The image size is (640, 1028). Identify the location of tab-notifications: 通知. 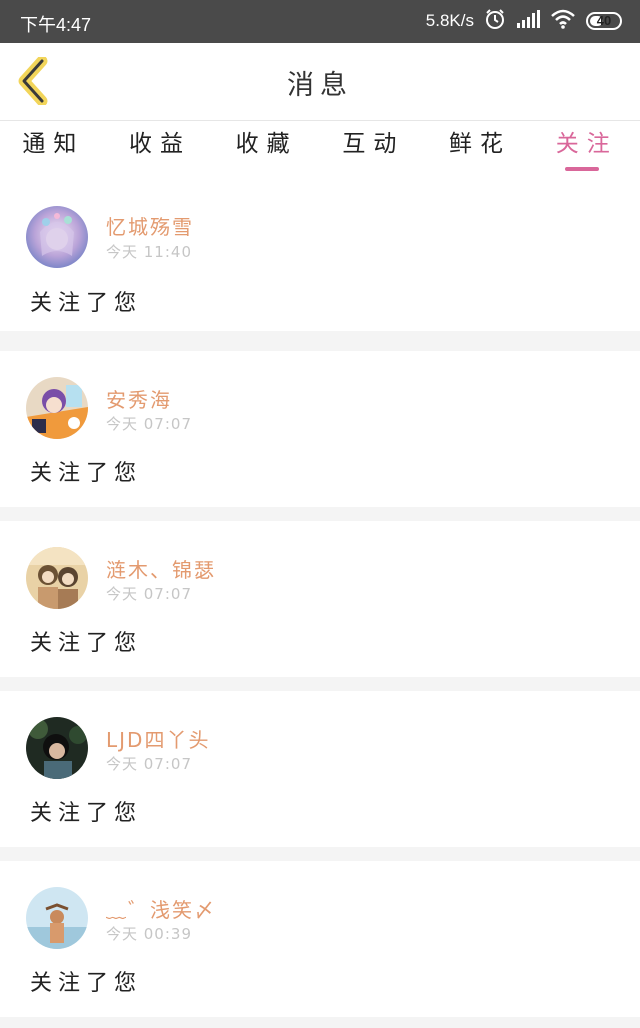
(53, 148).